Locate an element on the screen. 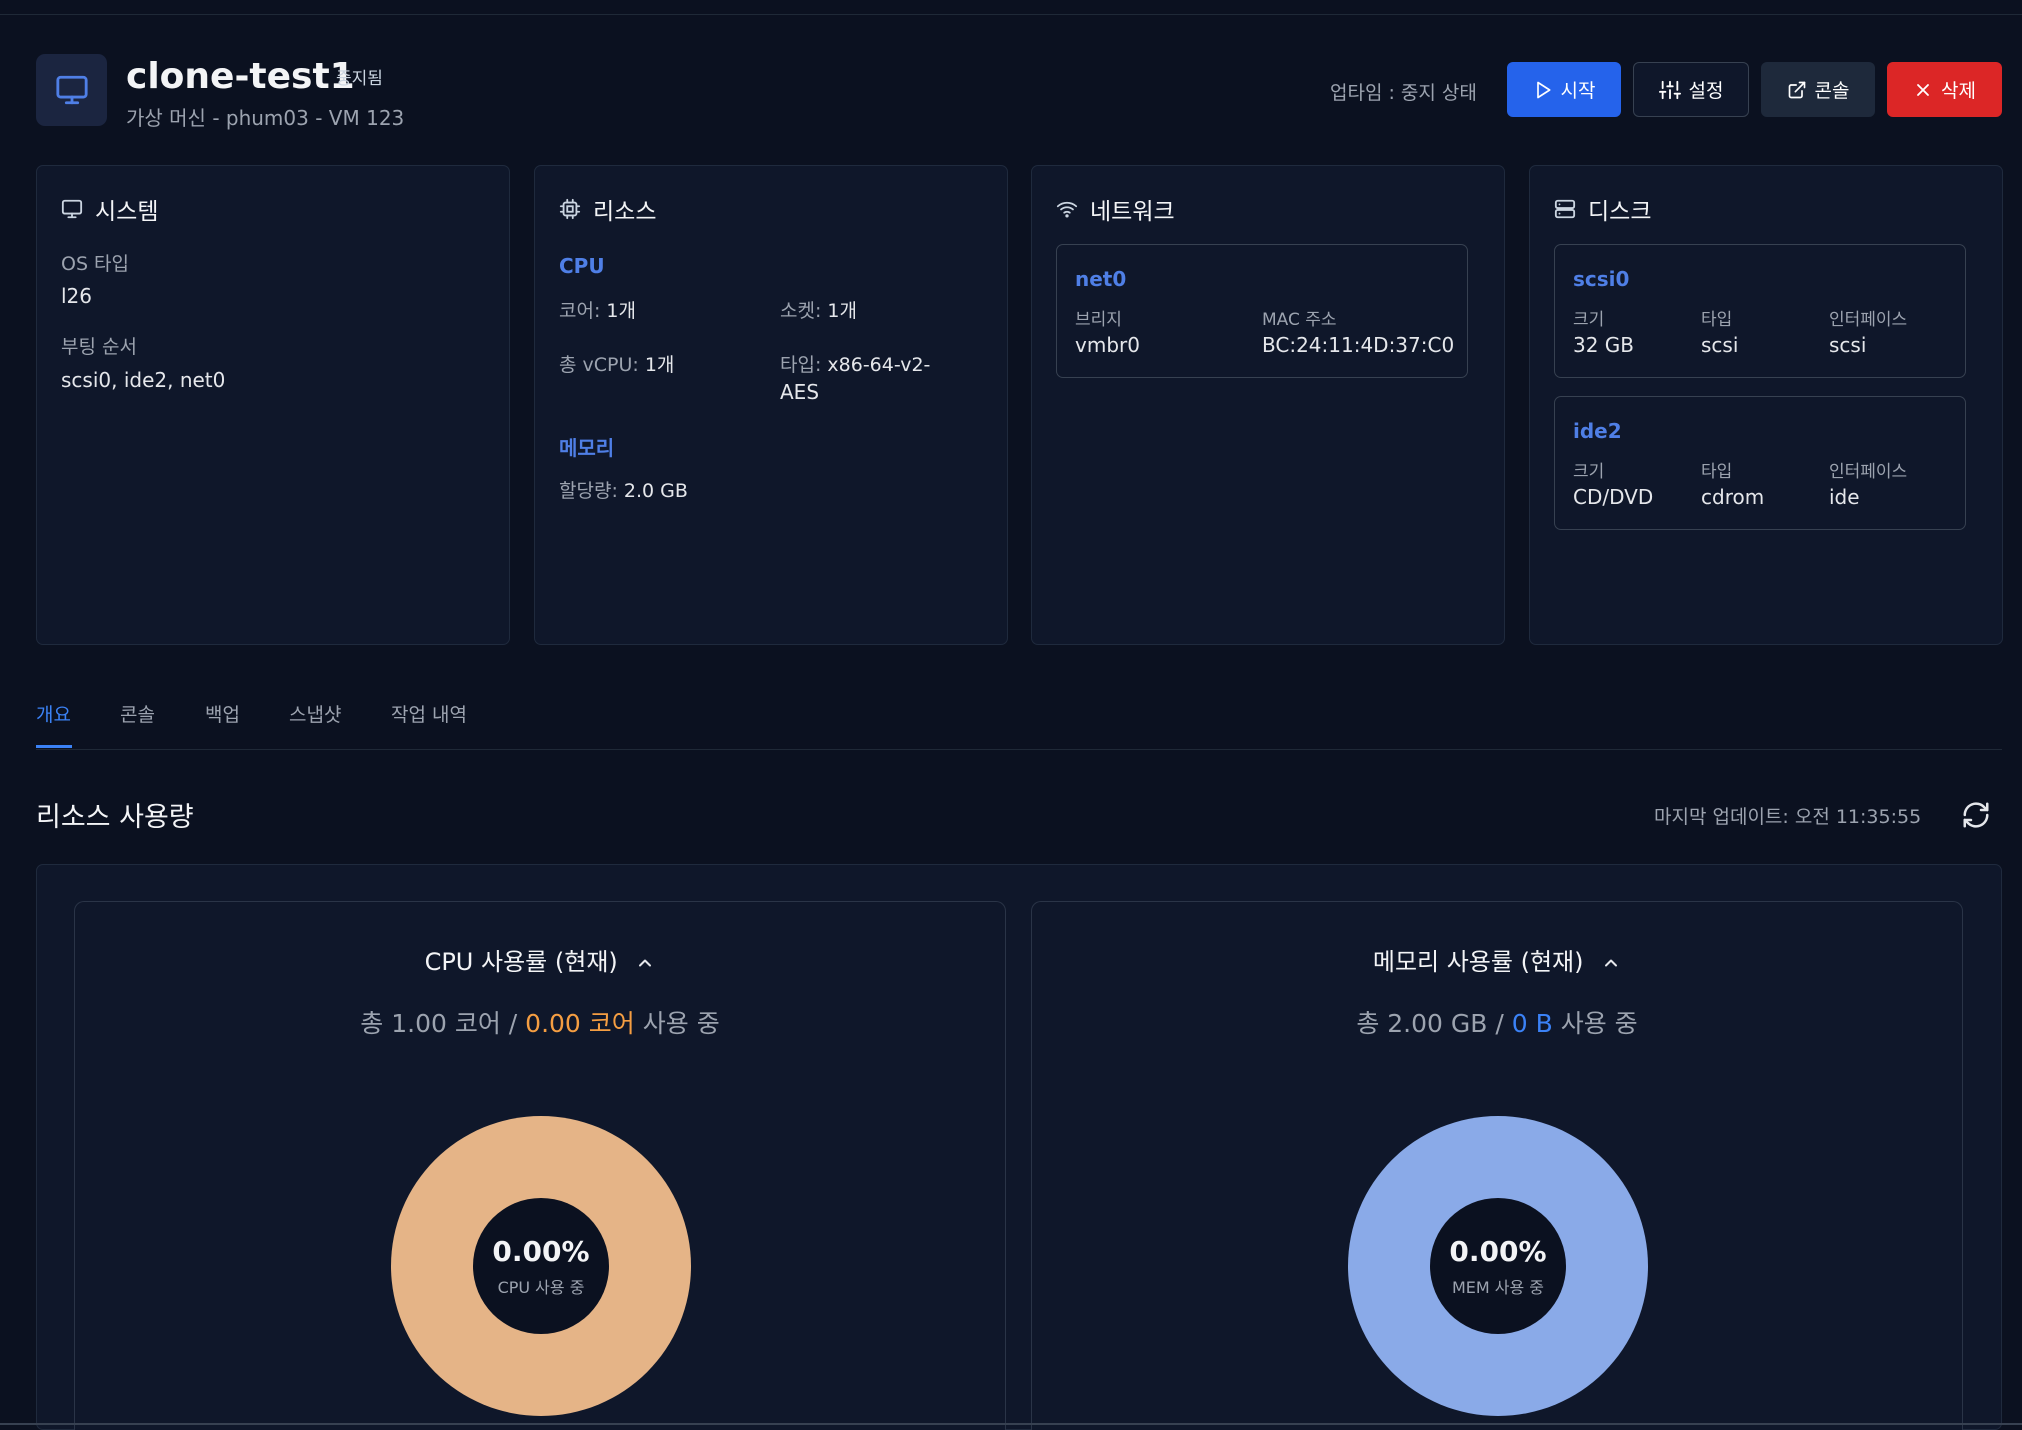 Image resolution: width=2022 pixels, height=1430 pixels. system-card-title: 시스템 is located at coordinates (127, 212).